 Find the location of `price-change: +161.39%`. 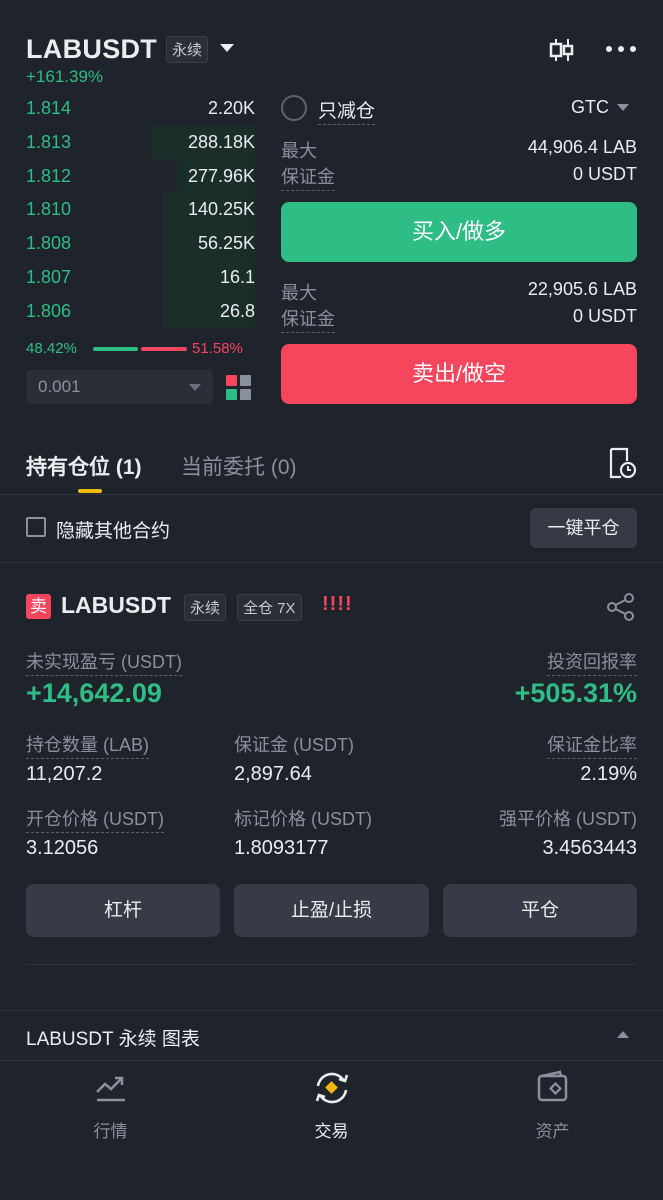

price-change: +161.39% is located at coordinates (65, 76).